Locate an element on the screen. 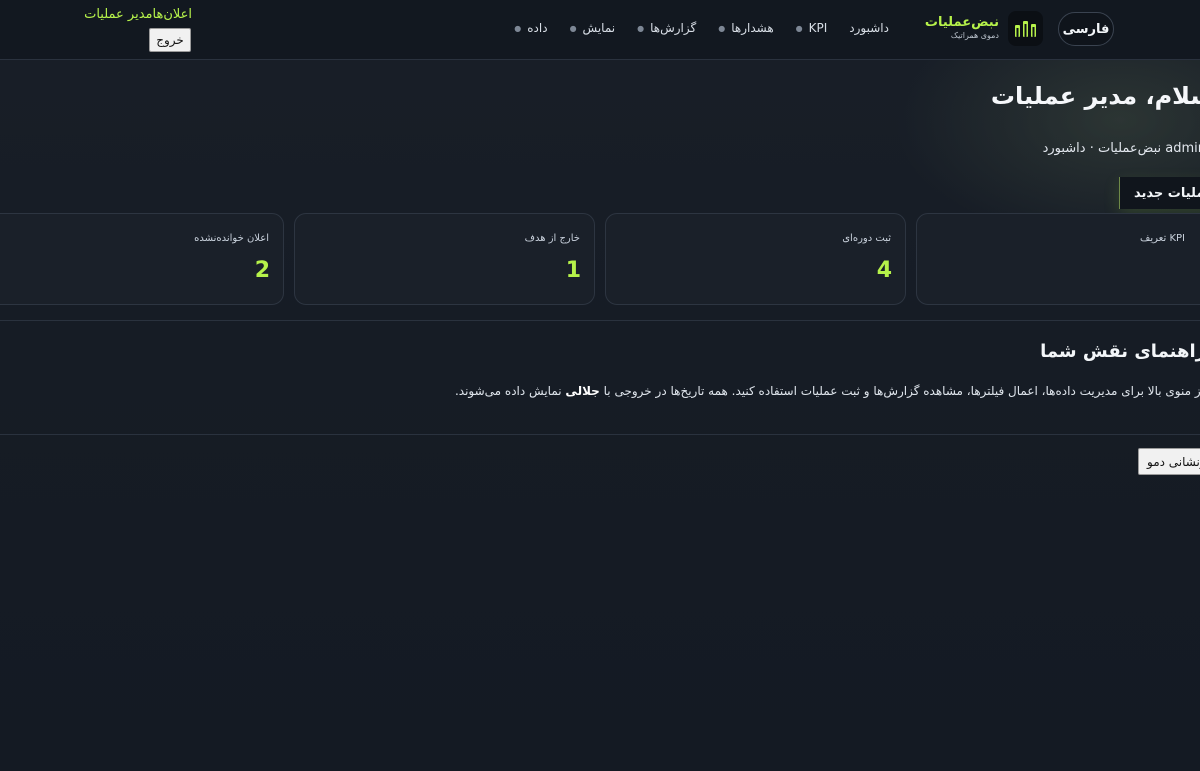 The width and height of the screenshot is (1200, 771). nav-label: داده is located at coordinates (537, 28).